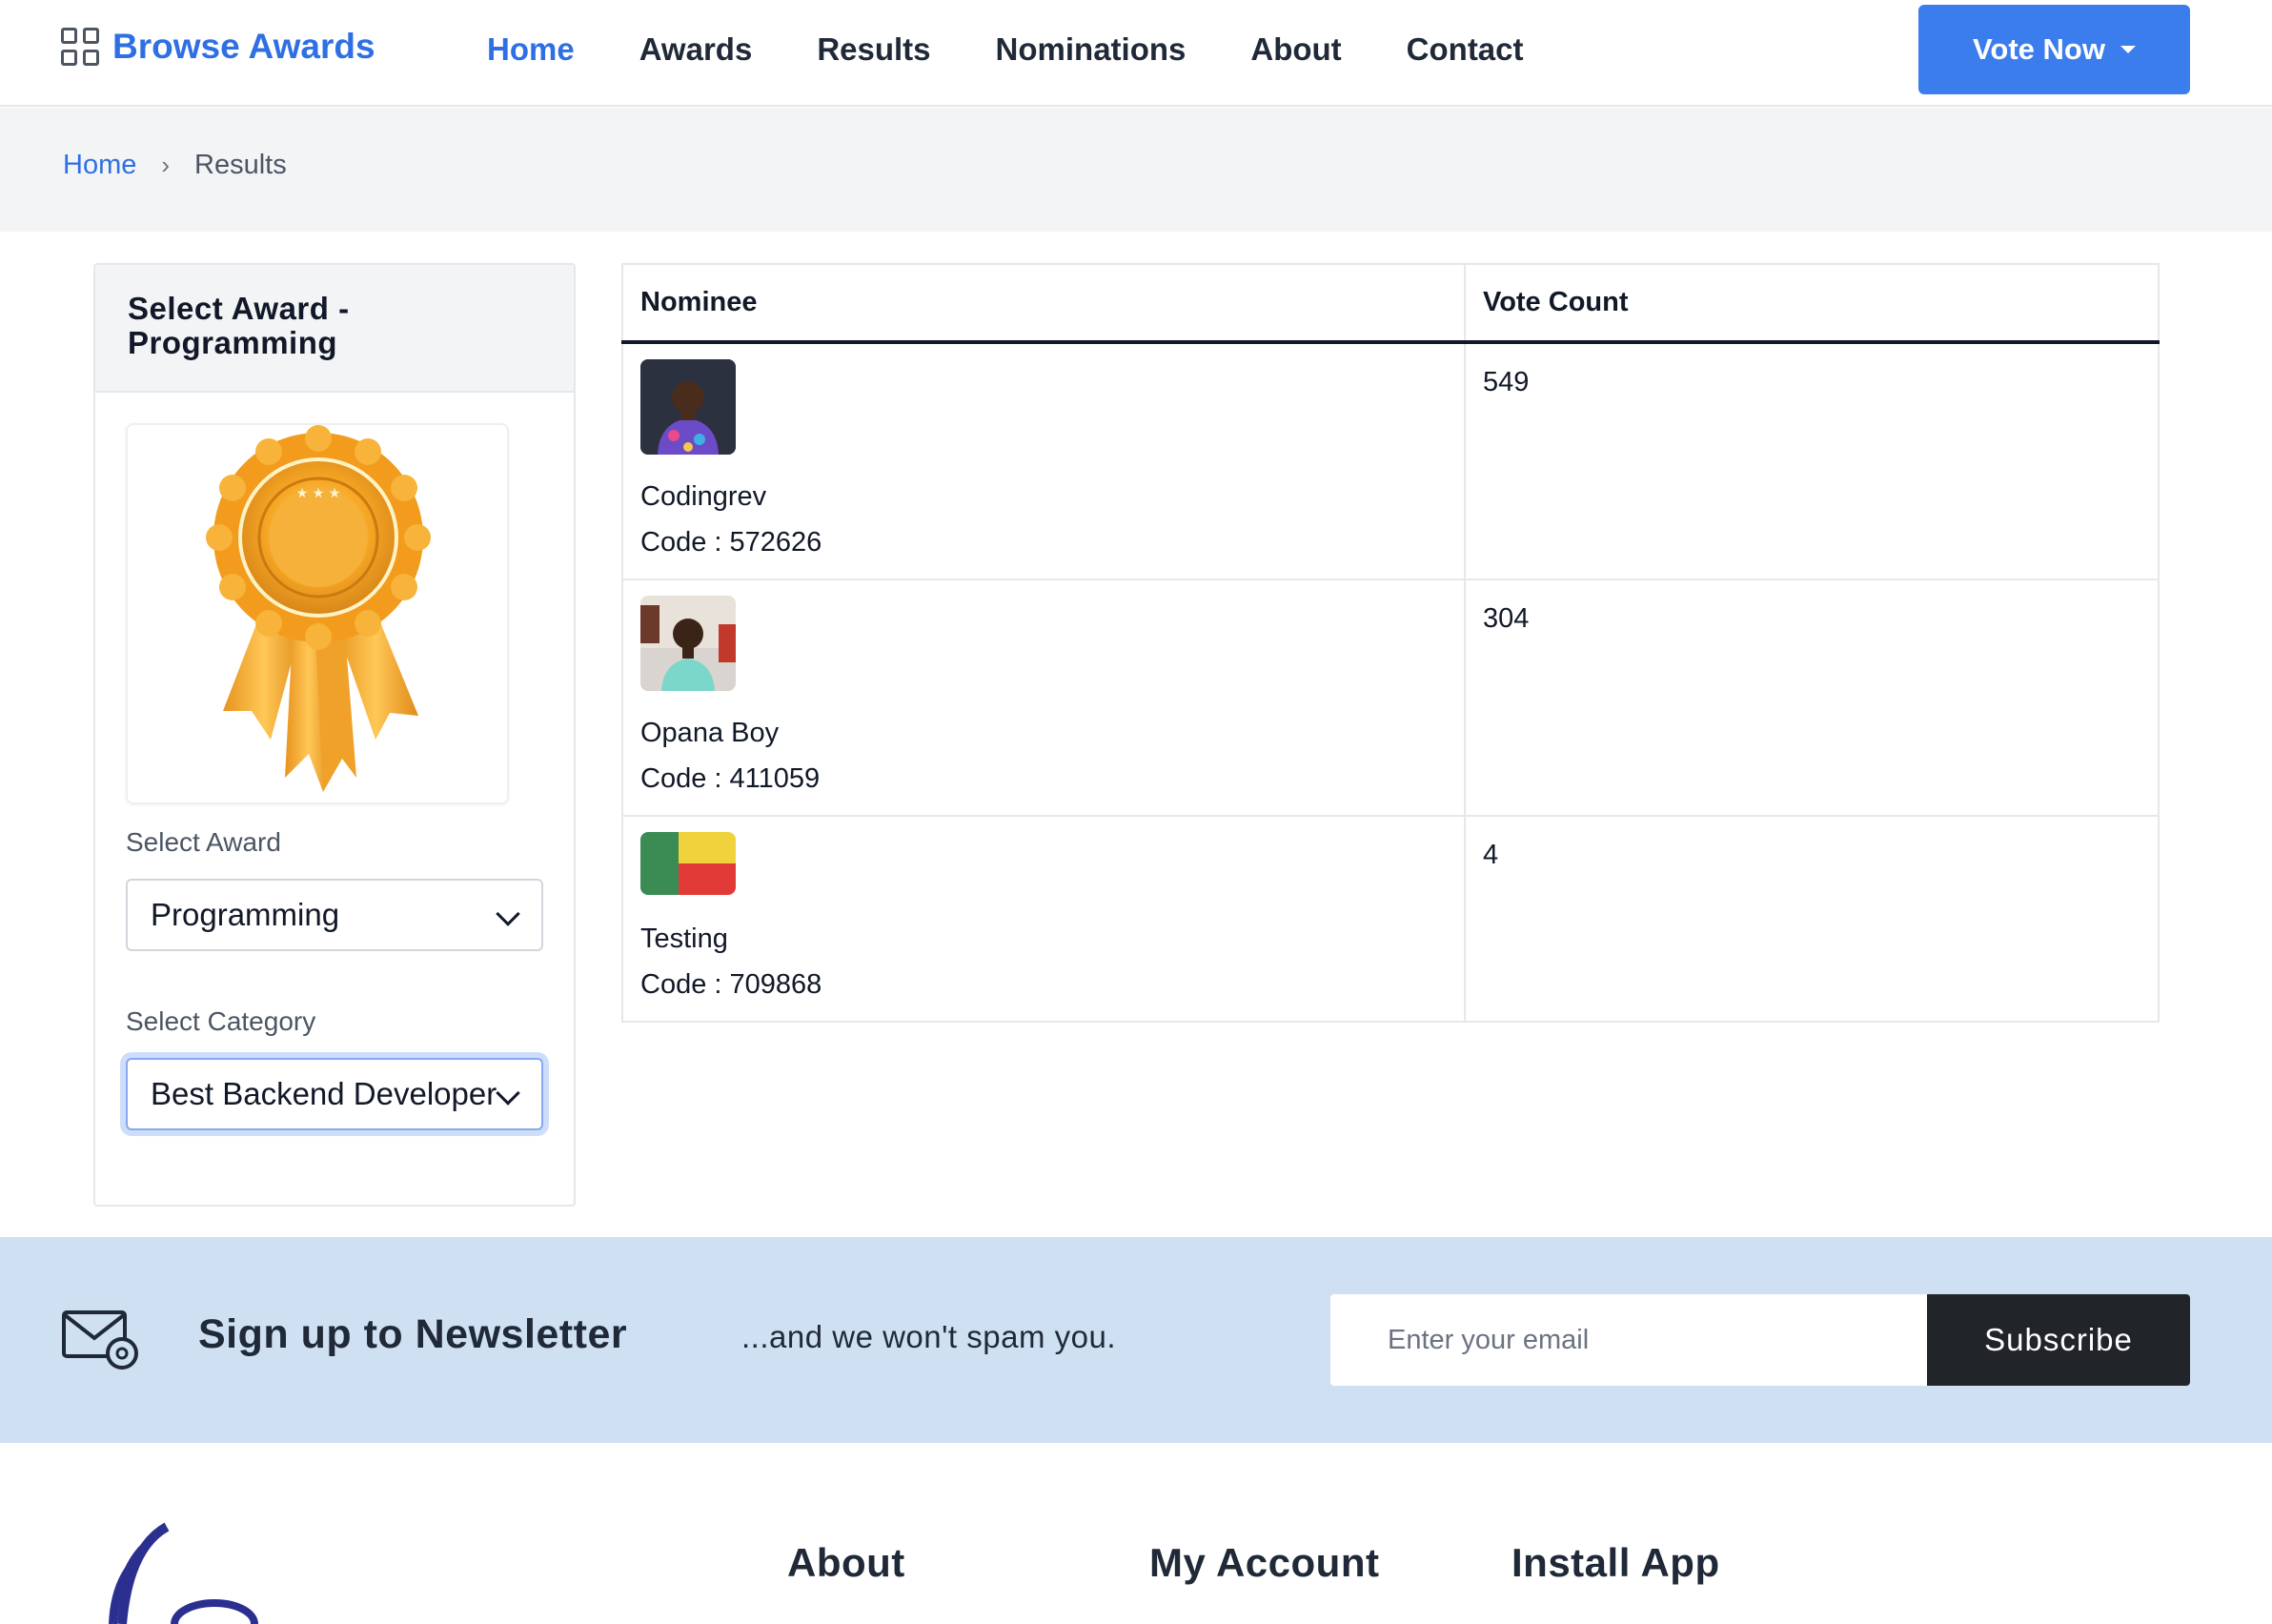  I want to click on newsletter-title: Sign up to Newsletter, so click(413, 1334).